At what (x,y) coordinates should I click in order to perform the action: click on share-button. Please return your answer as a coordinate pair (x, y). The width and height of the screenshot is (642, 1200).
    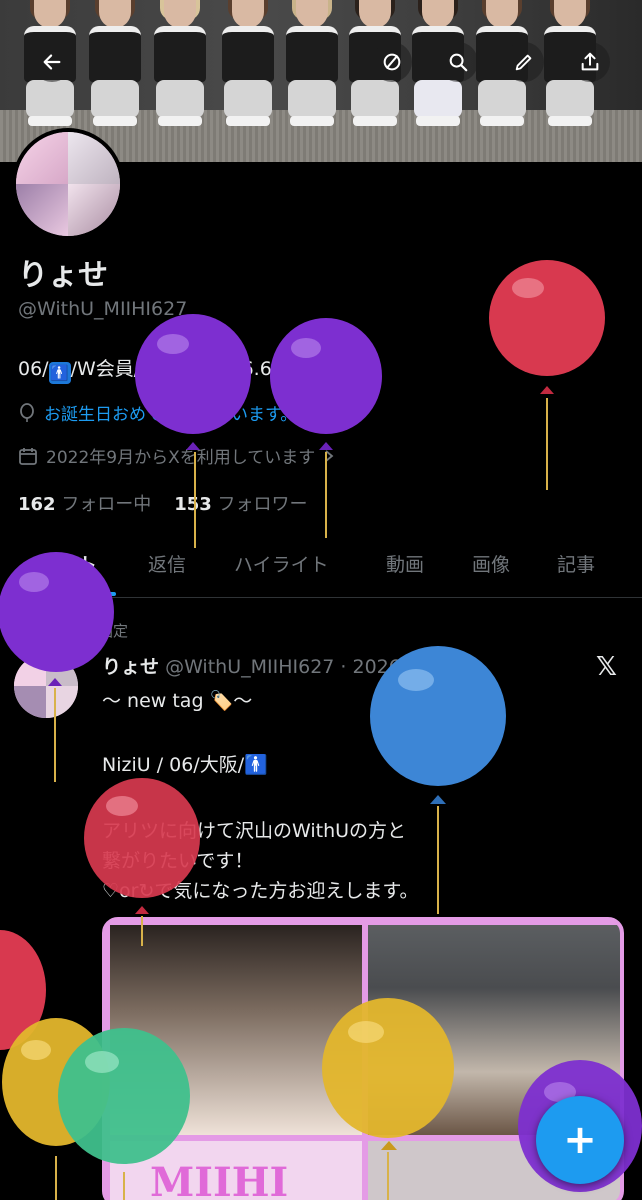
    Looking at the image, I should click on (590, 62).